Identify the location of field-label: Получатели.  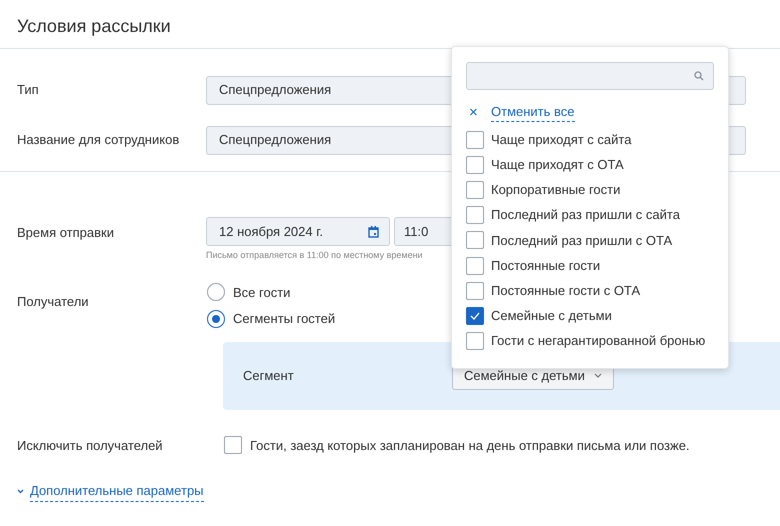
(53, 301).